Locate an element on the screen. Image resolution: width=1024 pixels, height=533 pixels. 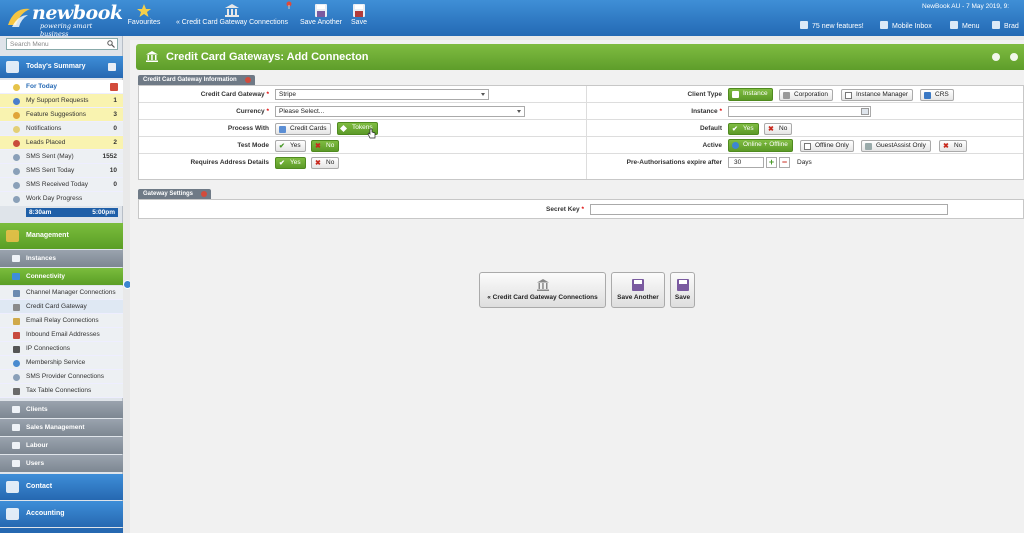
summary-item-label: For Today is located at coordinates (41, 86).